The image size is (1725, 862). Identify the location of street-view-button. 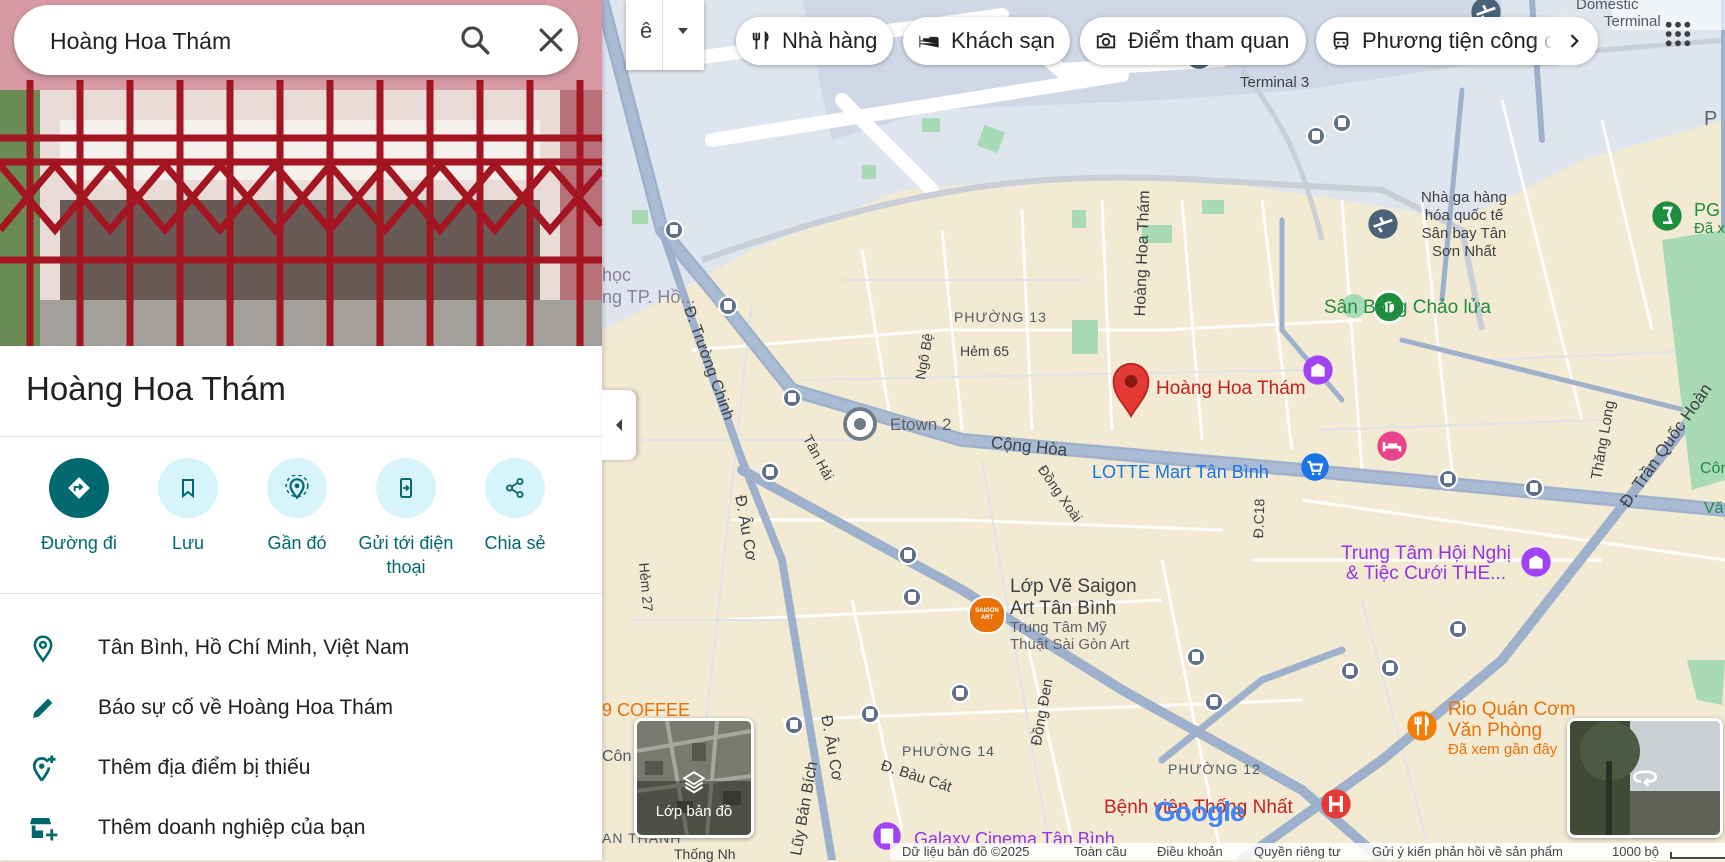
(1645, 778).